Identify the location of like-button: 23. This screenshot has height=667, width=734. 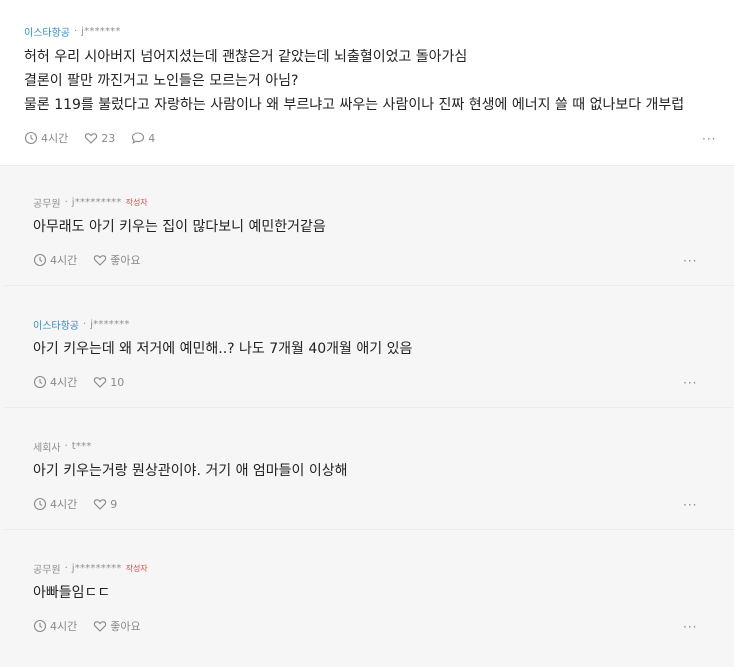
(99, 138).